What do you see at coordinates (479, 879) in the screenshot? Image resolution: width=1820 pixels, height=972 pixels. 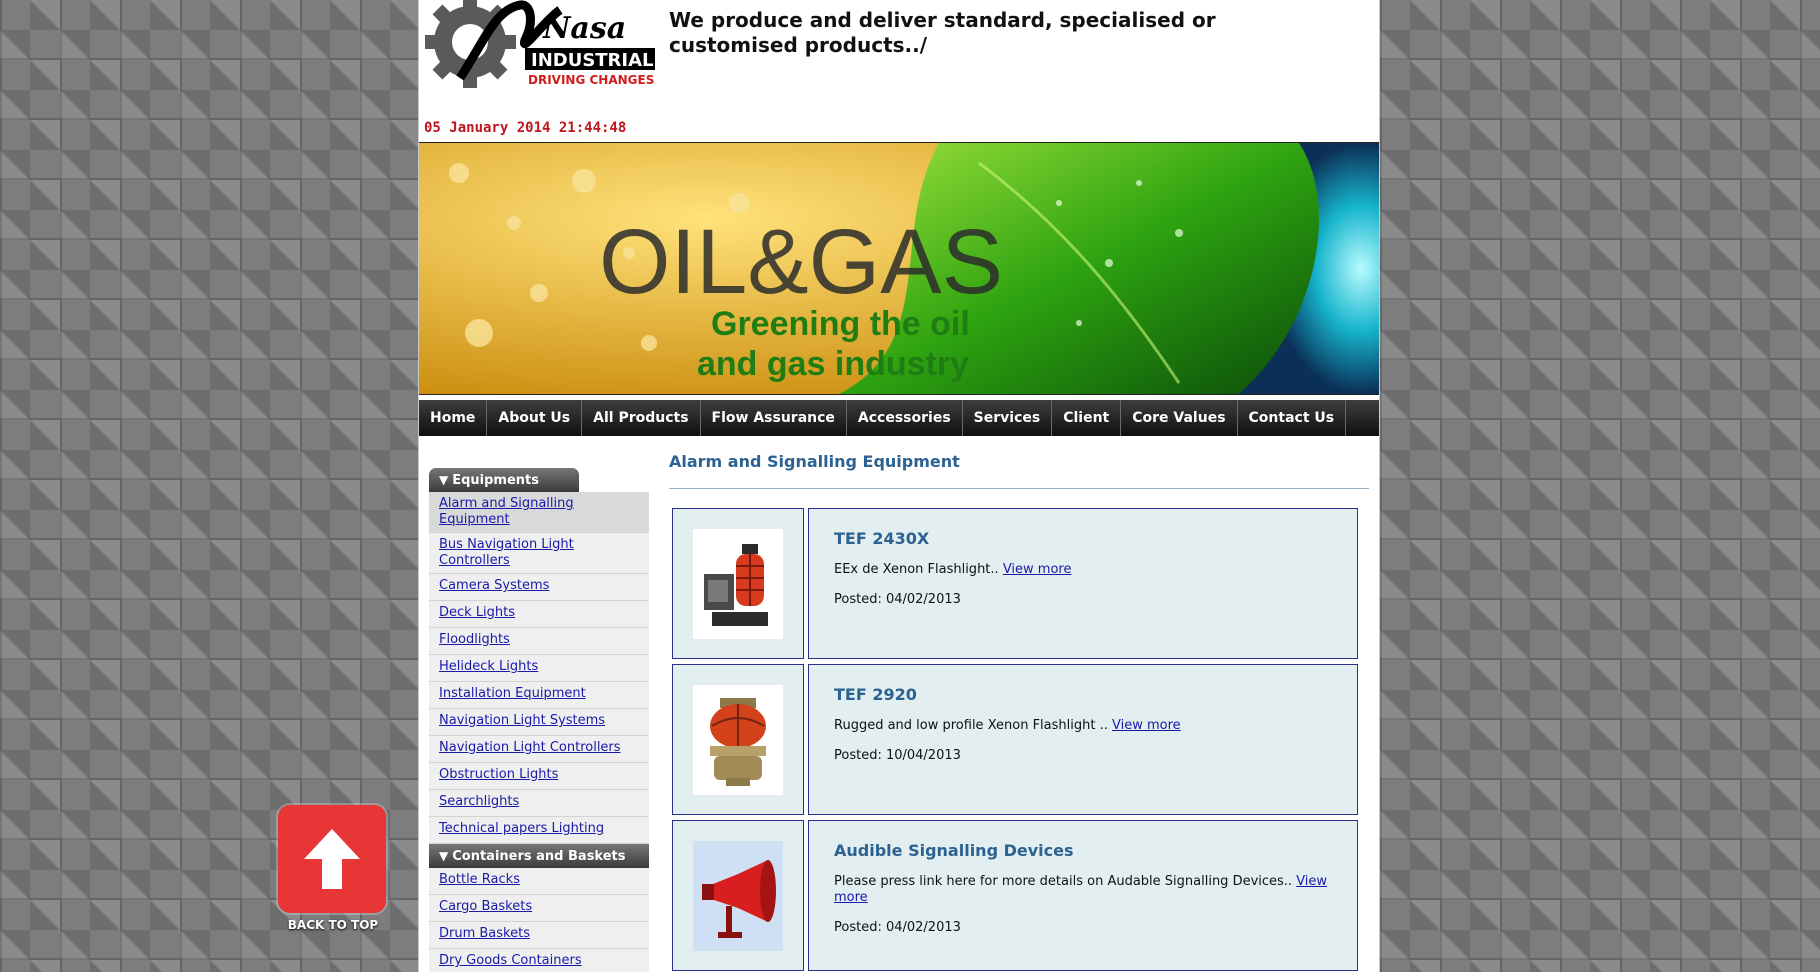 I see `sidebar-link: Bottle Racks` at bounding box center [479, 879].